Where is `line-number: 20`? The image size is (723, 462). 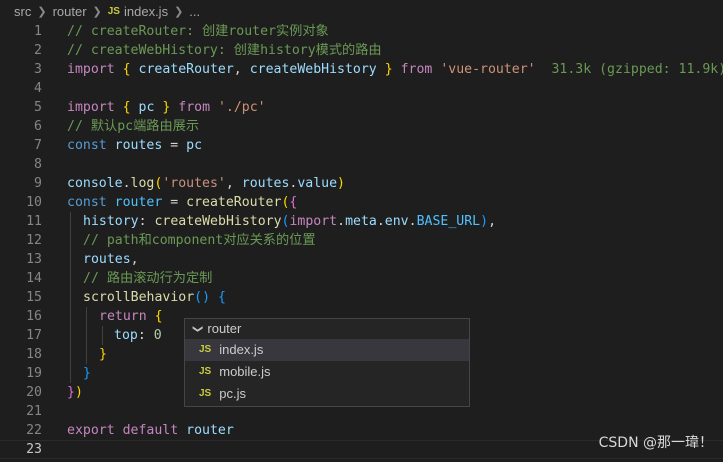
line-number: 20 is located at coordinates (34, 392).